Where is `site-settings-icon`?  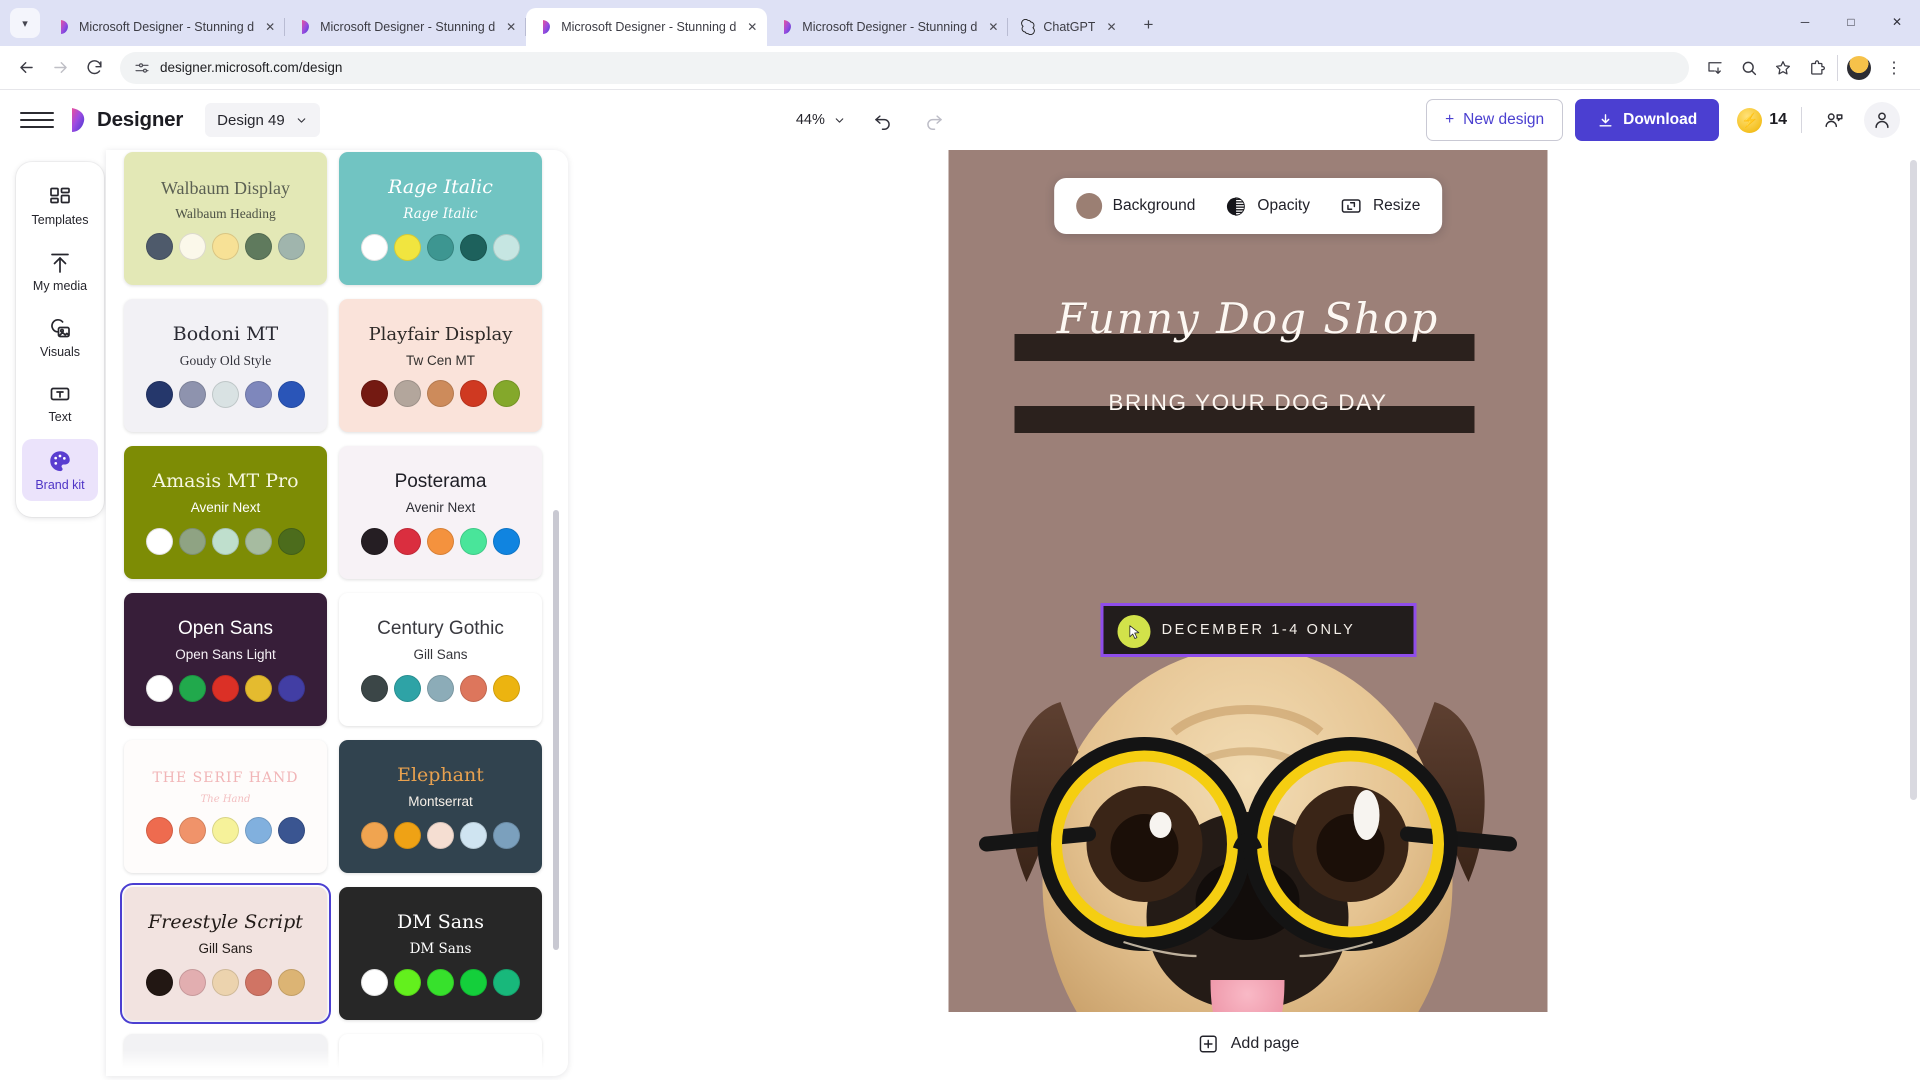 site-settings-icon is located at coordinates (142, 68).